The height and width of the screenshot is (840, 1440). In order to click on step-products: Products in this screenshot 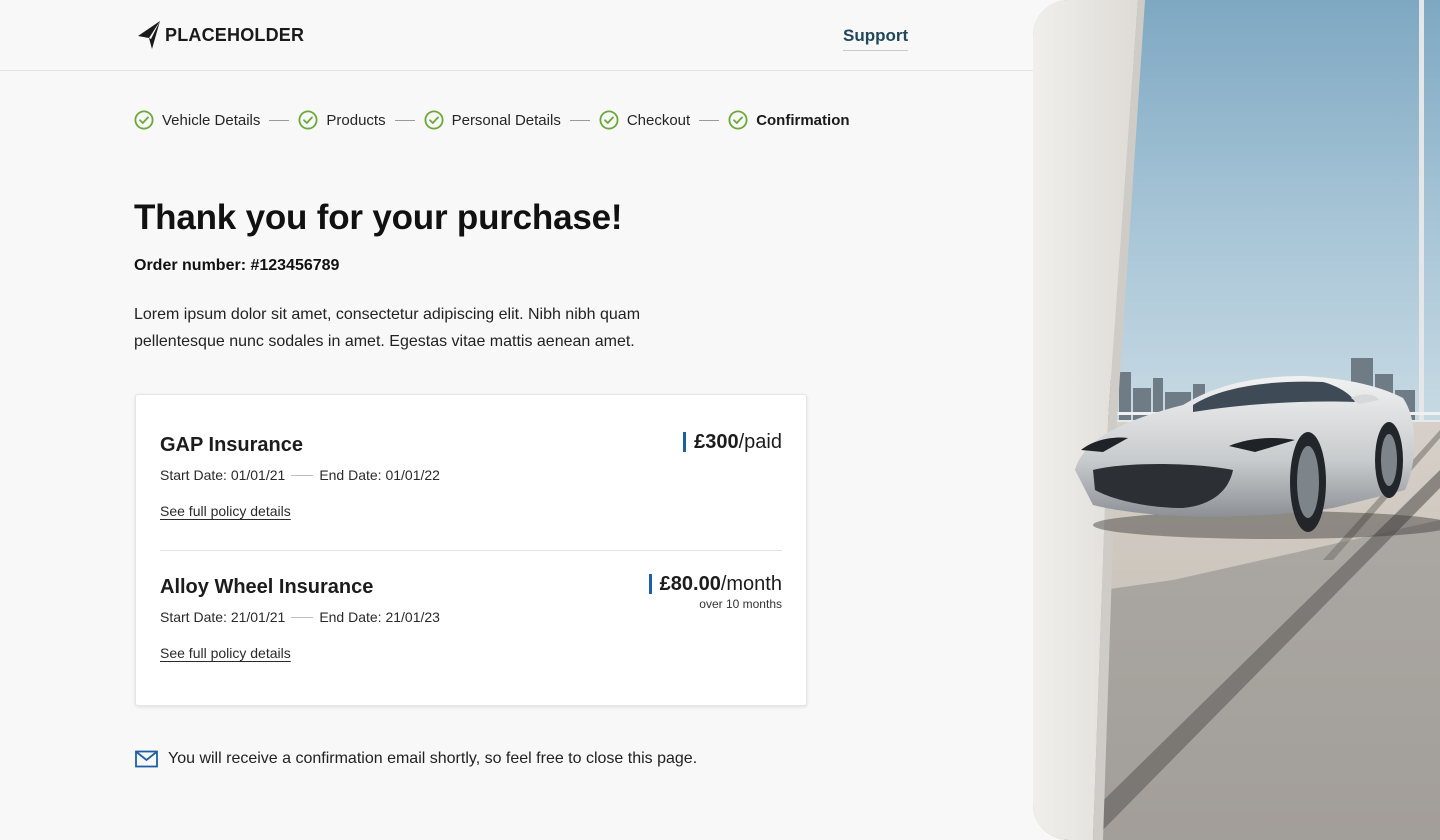, I will do `click(342, 120)`.